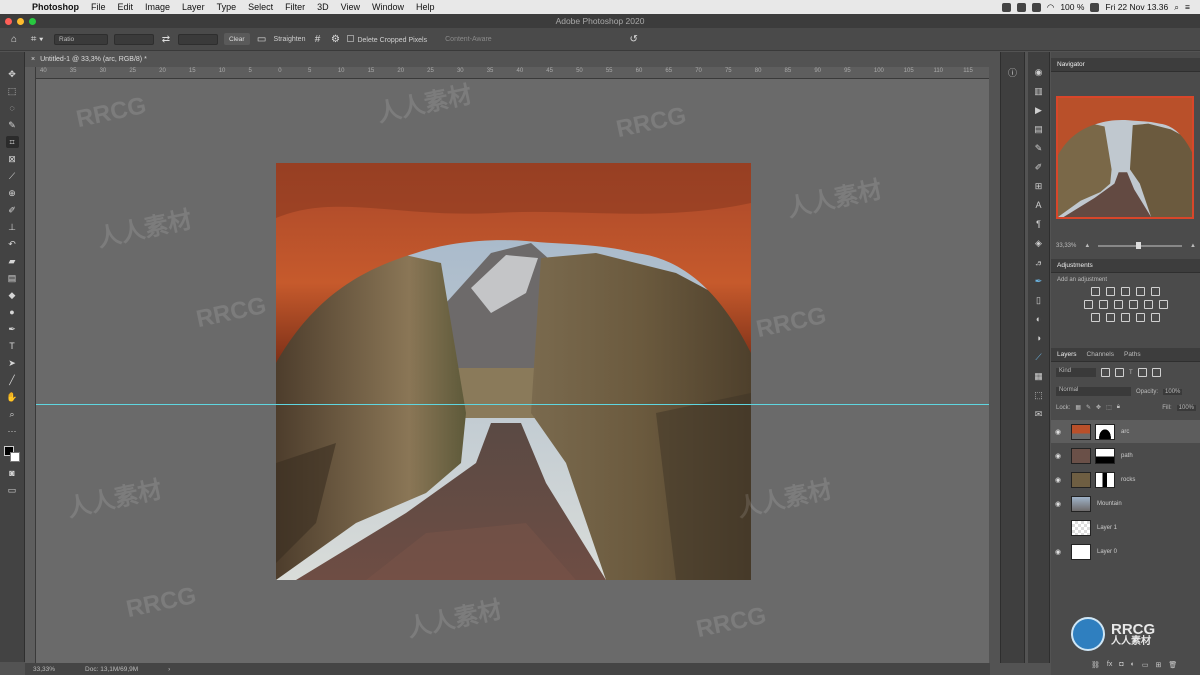 The image size is (1200, 675). I want to click on reset-icon: ↺, so click(634, 39).